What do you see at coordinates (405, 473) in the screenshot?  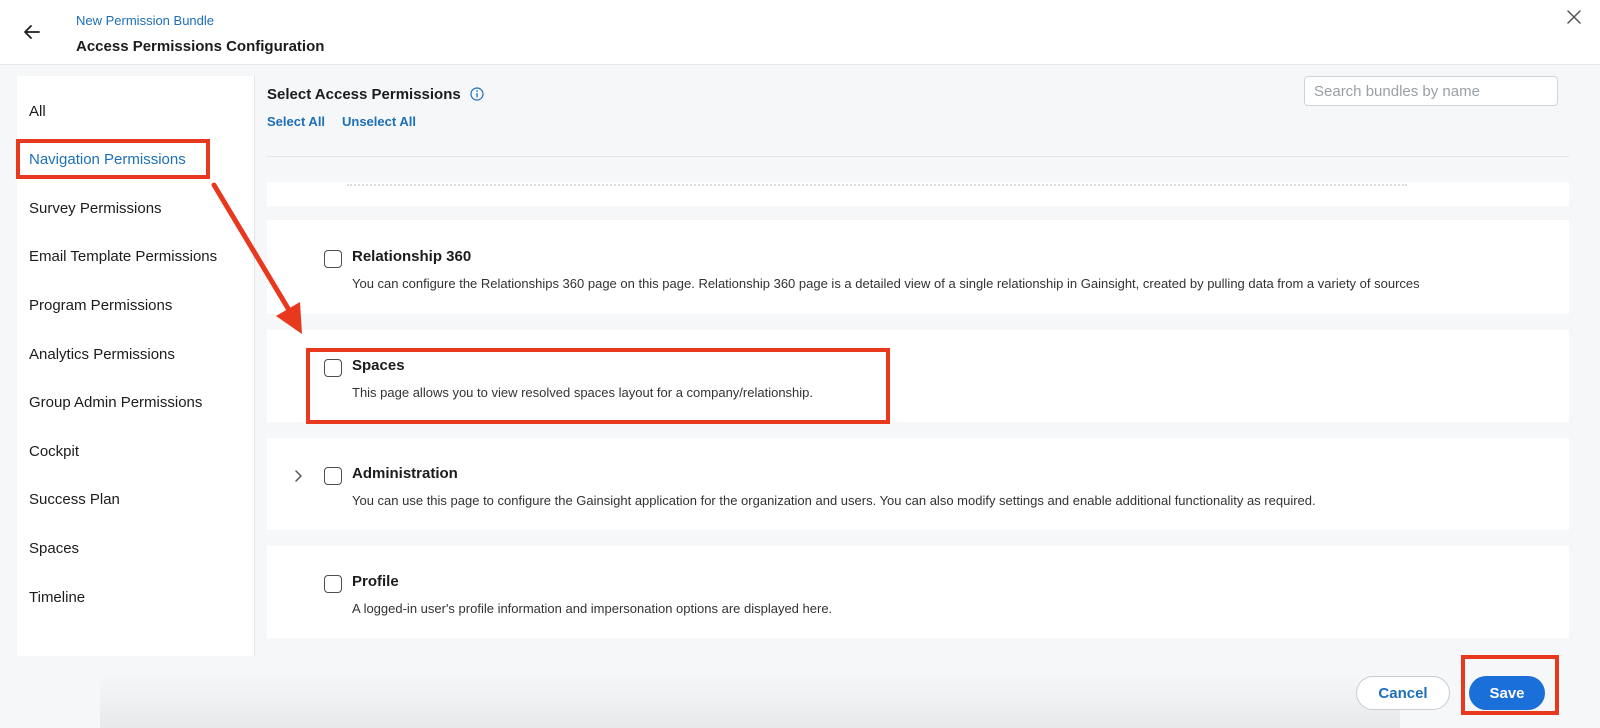 I see `permission-title: Administration` at bounding box center [405, 473].